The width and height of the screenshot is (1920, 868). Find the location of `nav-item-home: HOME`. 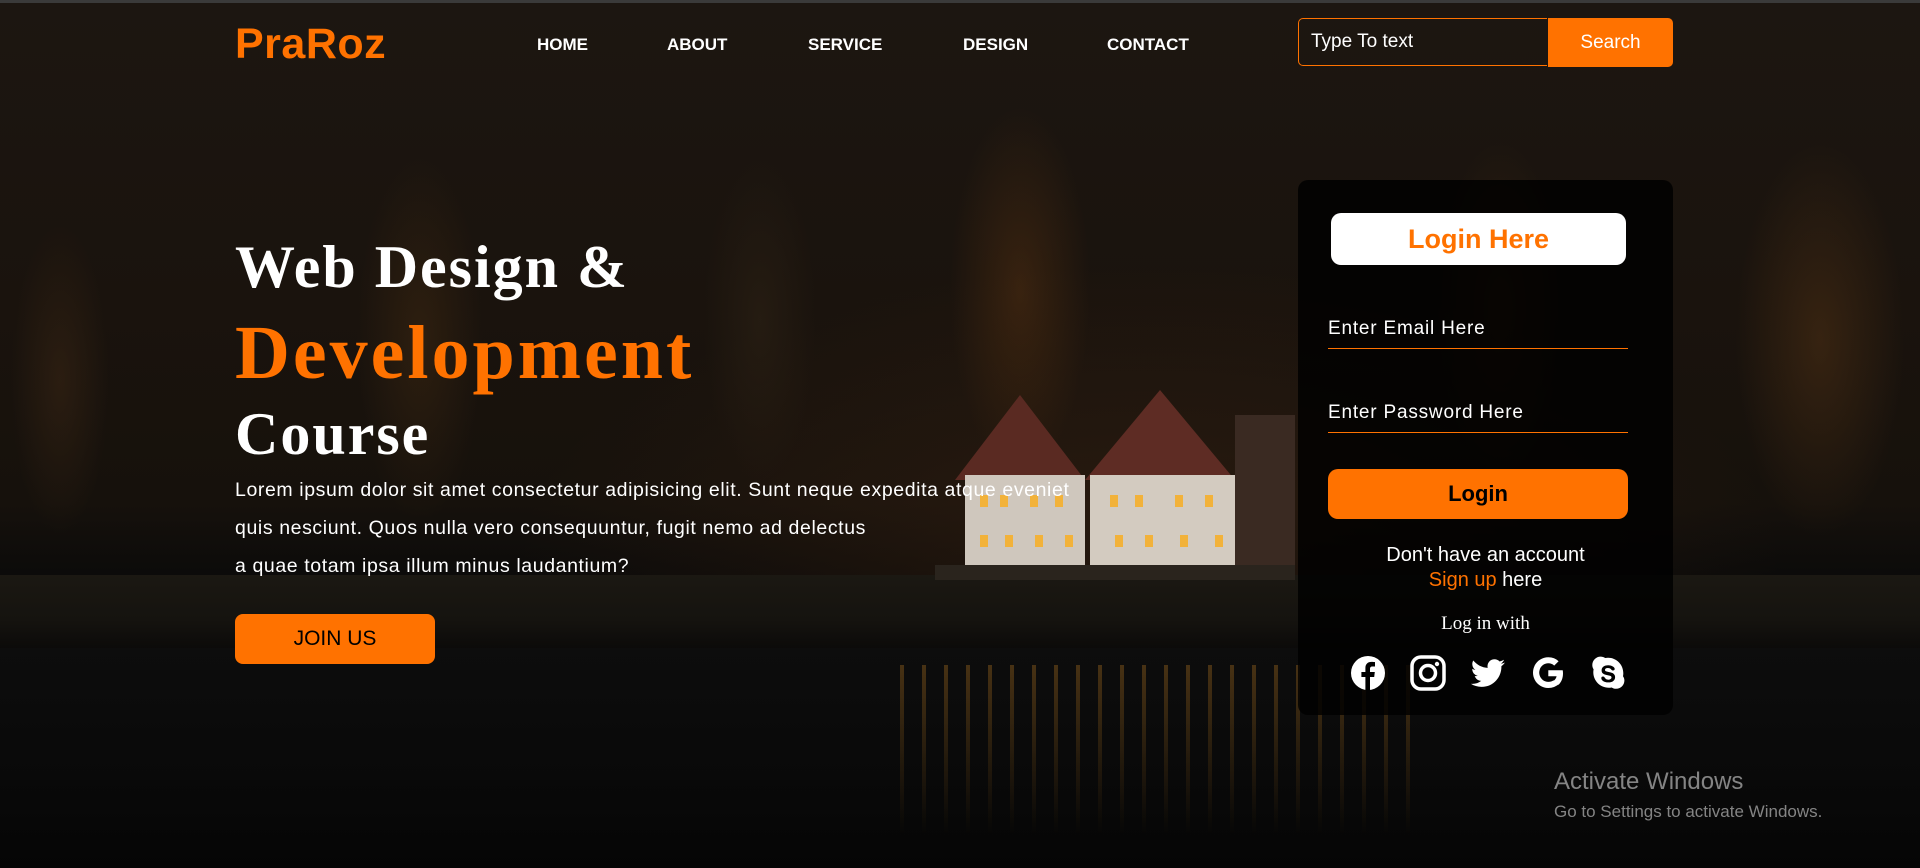

nav-item-home: HOME is located at coordinates (602, 45).